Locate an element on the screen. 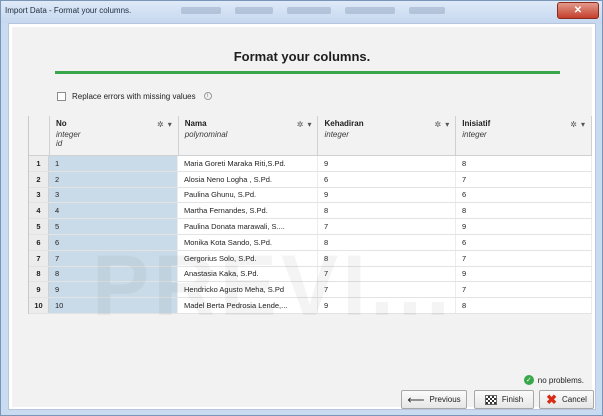  table-row: 9 9 Hendricko Agusto Meha, S.Pd 7 7 is located at coordinates (310, 290).